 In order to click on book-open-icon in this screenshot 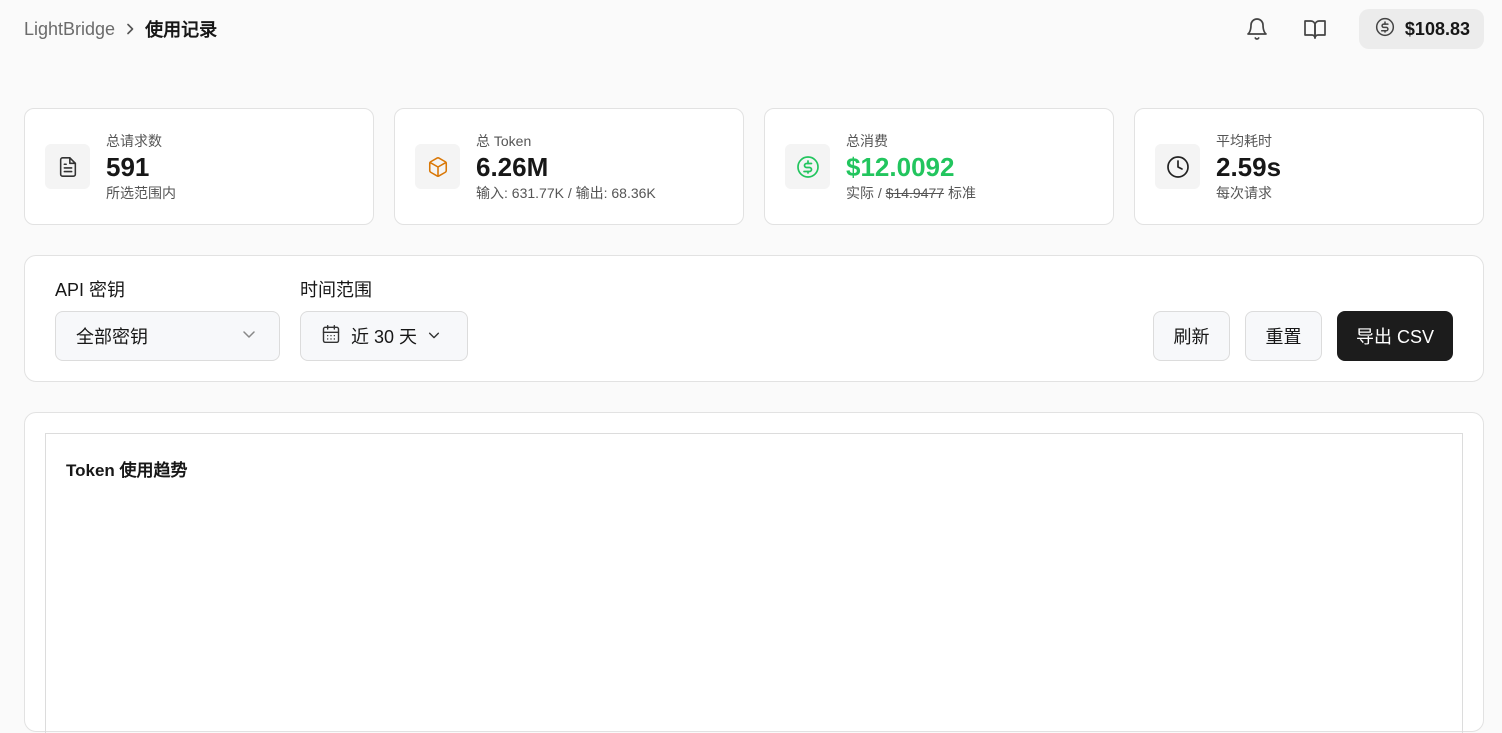, I will do `click(1315, 29)`.